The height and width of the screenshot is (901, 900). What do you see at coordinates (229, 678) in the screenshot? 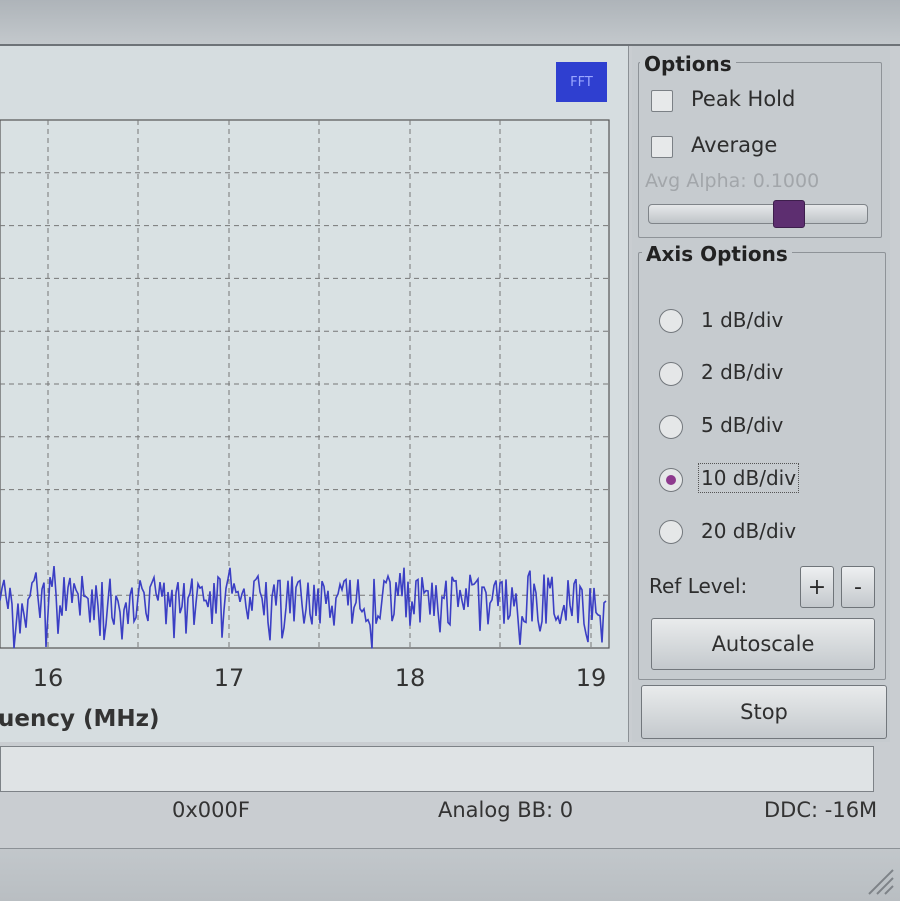
I see `x-tick-17: 17` at bounding box center [229, 678].